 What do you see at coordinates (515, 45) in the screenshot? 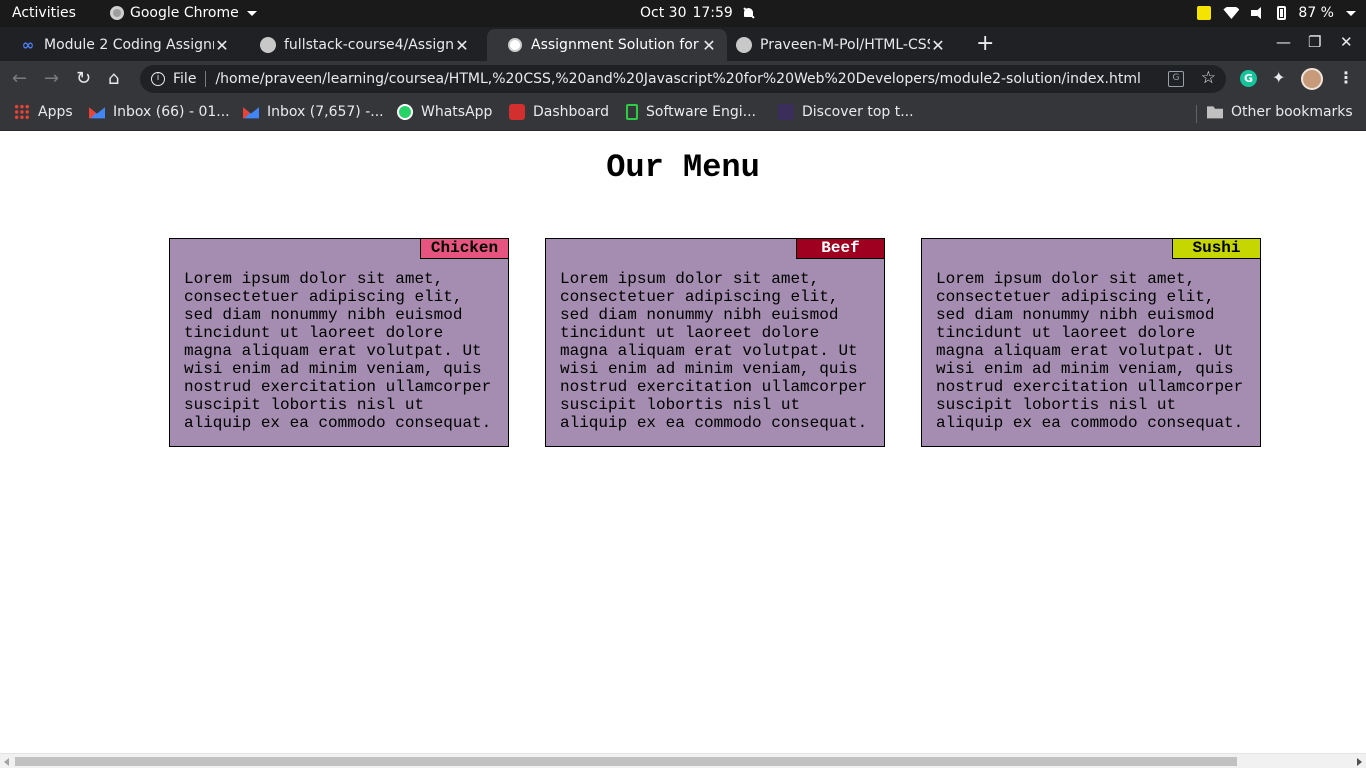
I see `globe-icon` at bounding box center [515, 45].